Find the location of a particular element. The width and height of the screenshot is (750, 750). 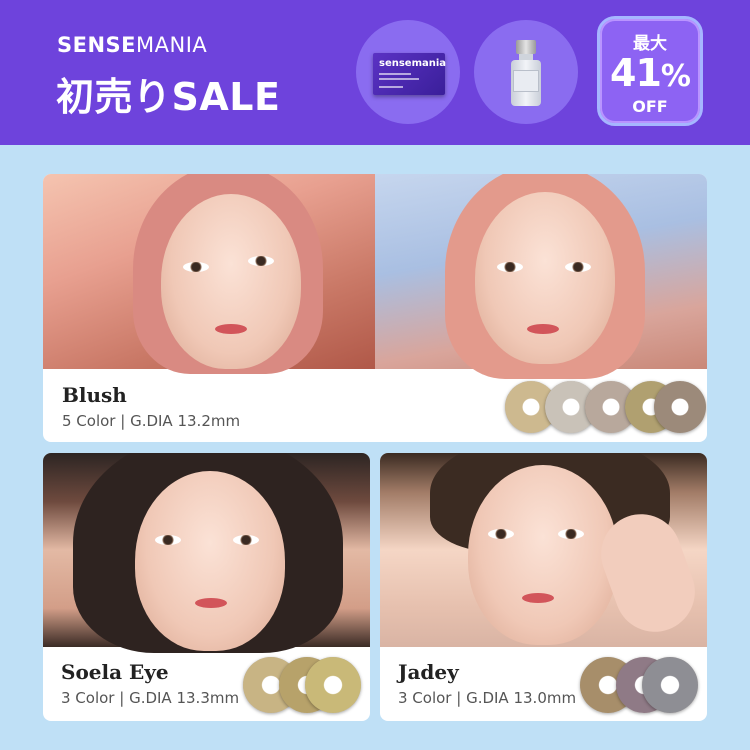

vial-icon is located at coordinates (526, 73).